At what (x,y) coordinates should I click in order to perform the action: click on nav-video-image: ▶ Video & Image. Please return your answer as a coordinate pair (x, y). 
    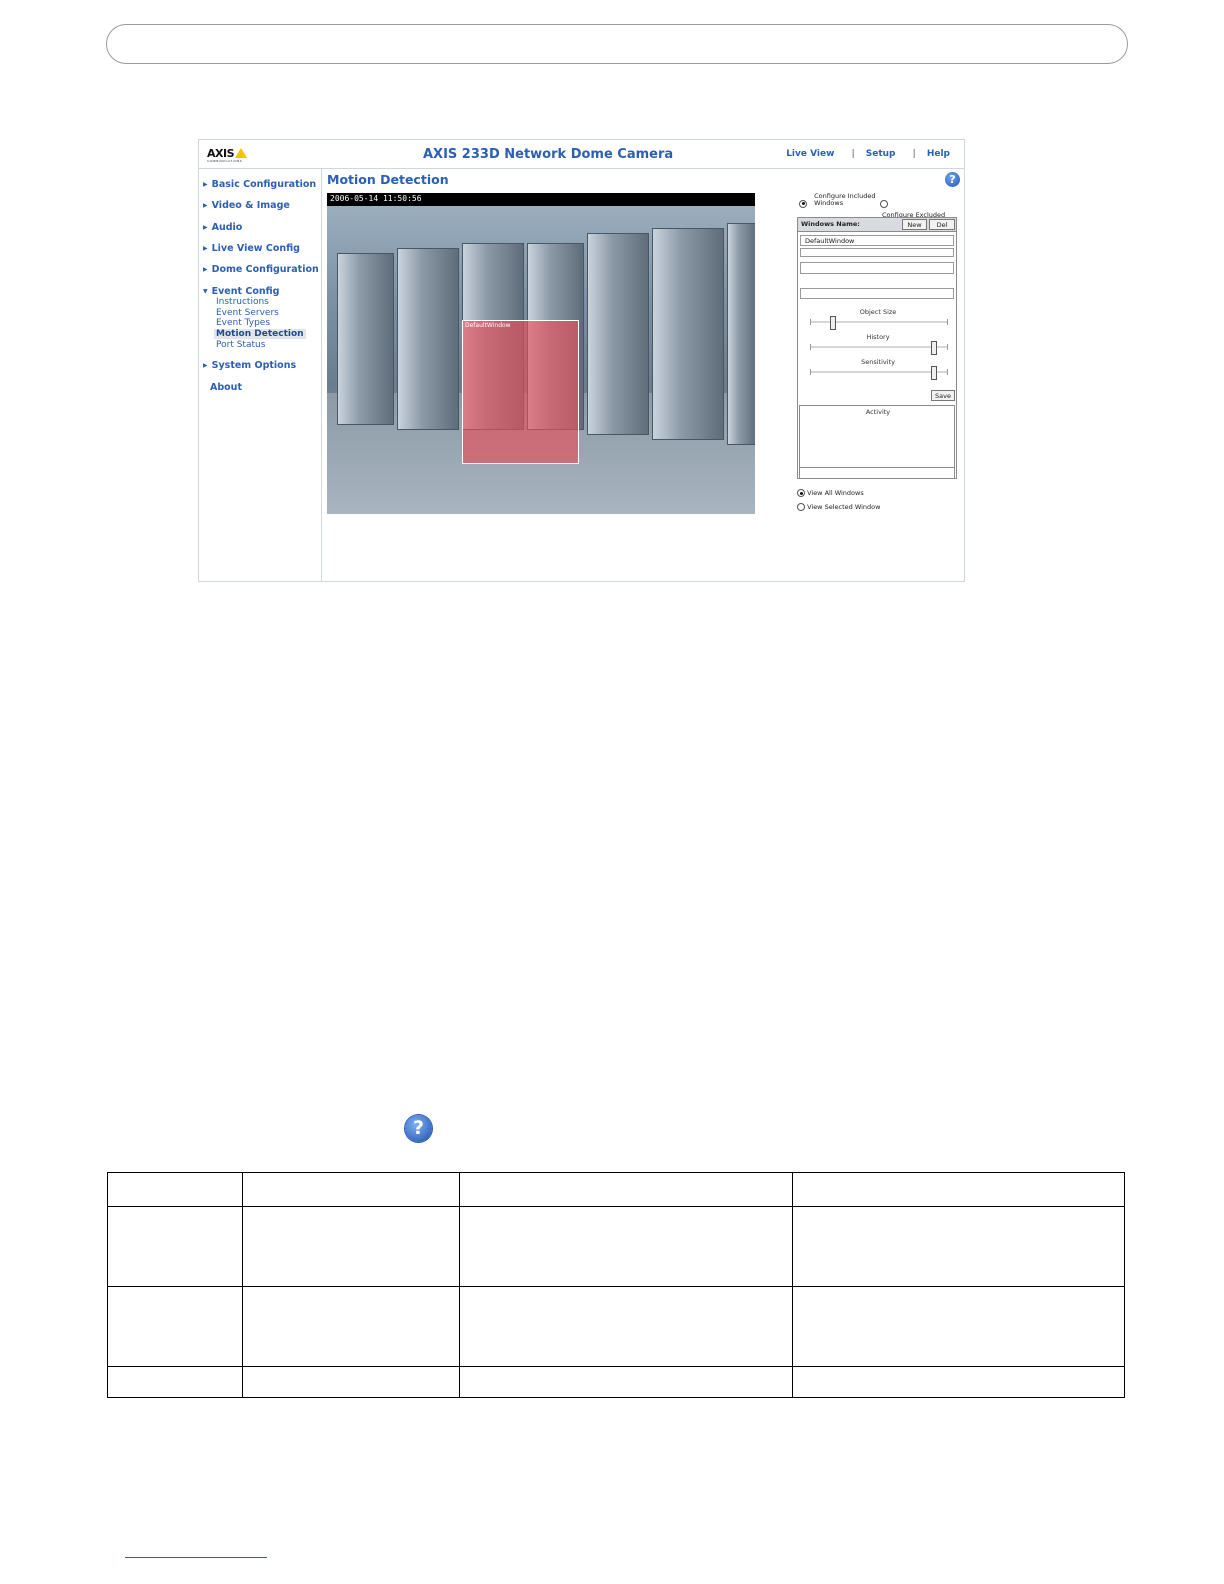
    Looking at the image, I should click on (246, 205).